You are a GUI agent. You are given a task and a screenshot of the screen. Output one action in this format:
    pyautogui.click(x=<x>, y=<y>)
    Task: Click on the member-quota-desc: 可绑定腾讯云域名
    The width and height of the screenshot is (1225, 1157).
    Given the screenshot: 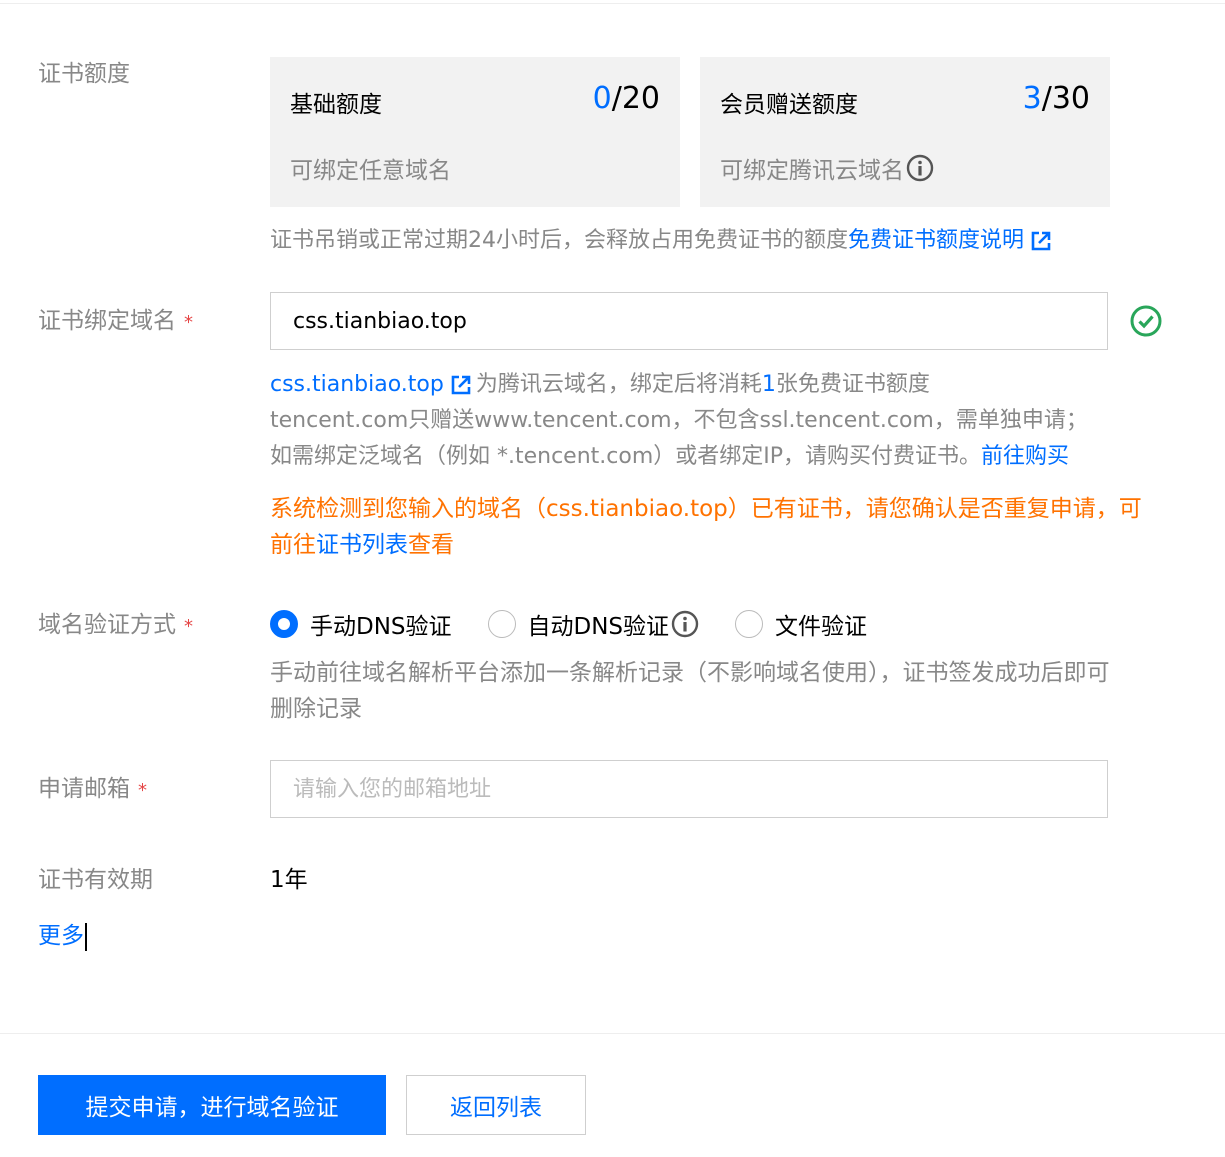 What is the action you would take?
    pyautogui.click(x=812, y=171)
    